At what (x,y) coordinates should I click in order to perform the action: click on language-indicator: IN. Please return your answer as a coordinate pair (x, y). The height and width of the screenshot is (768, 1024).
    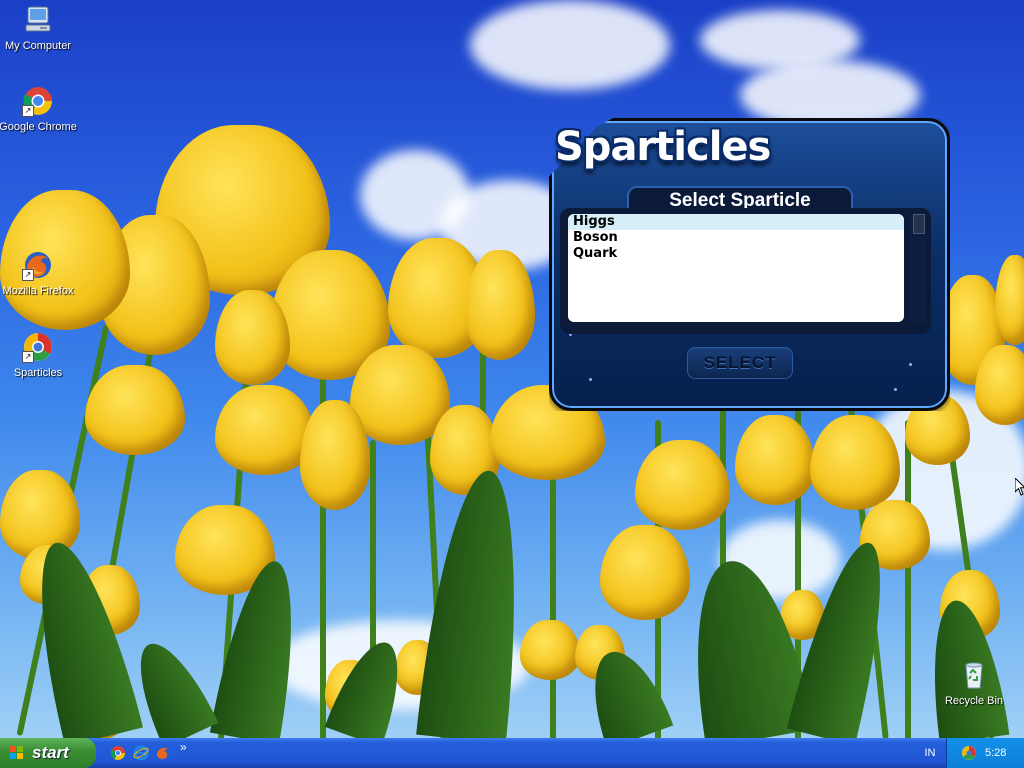
    Looking at the image, I should click on (930, 753).